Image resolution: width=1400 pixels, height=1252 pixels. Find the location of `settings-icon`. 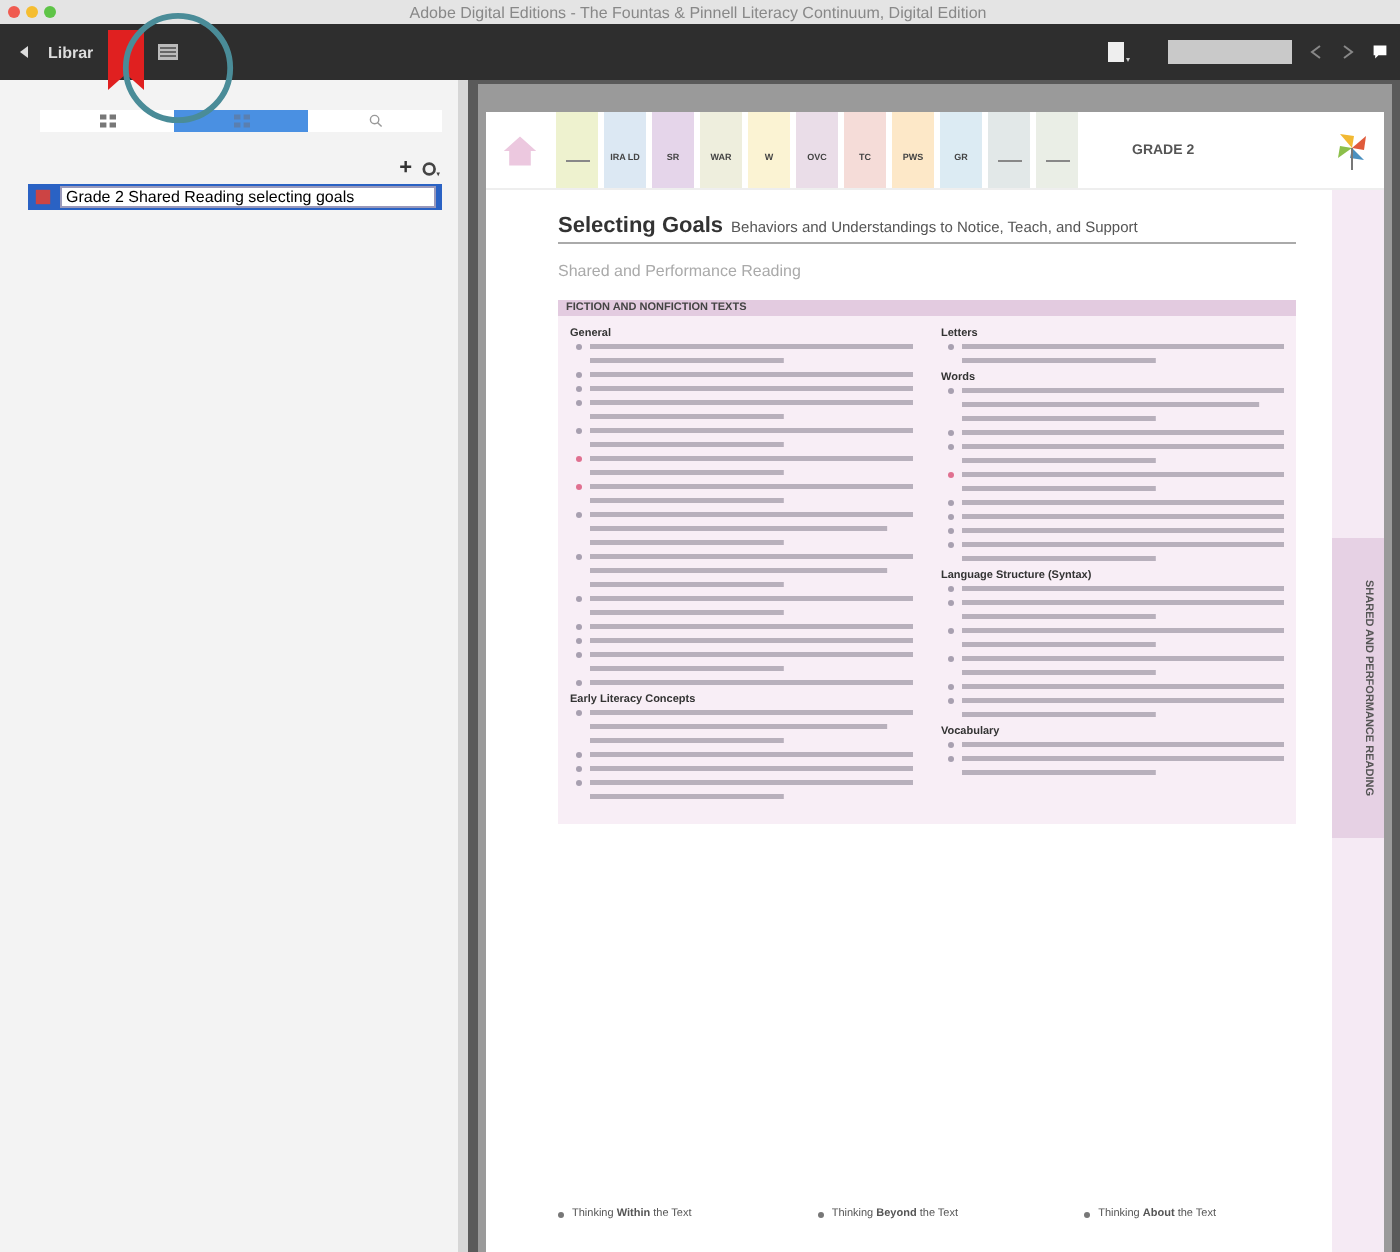

settings-icon is located at coordinates (431, 168).